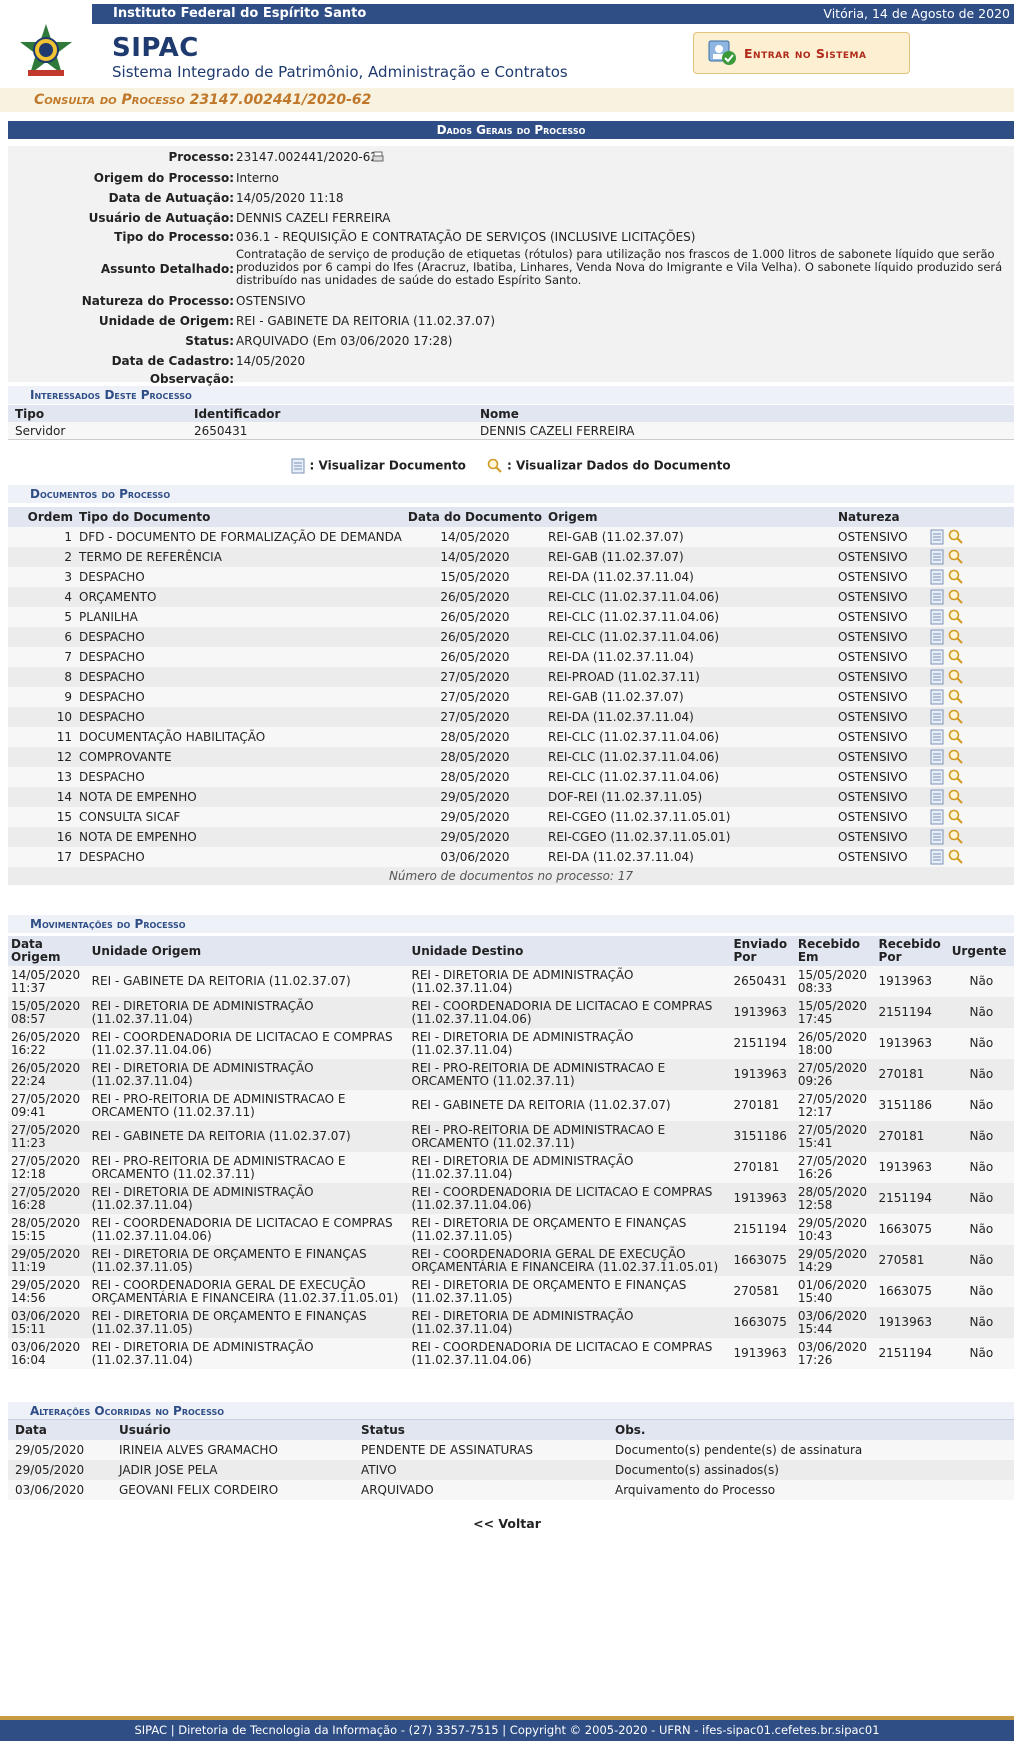 The height and width of the screenshot is (1741, 1014). Describe the element at coordinates (221, 430) in the screenshot. I see `table-cell: 2650431` at that location.